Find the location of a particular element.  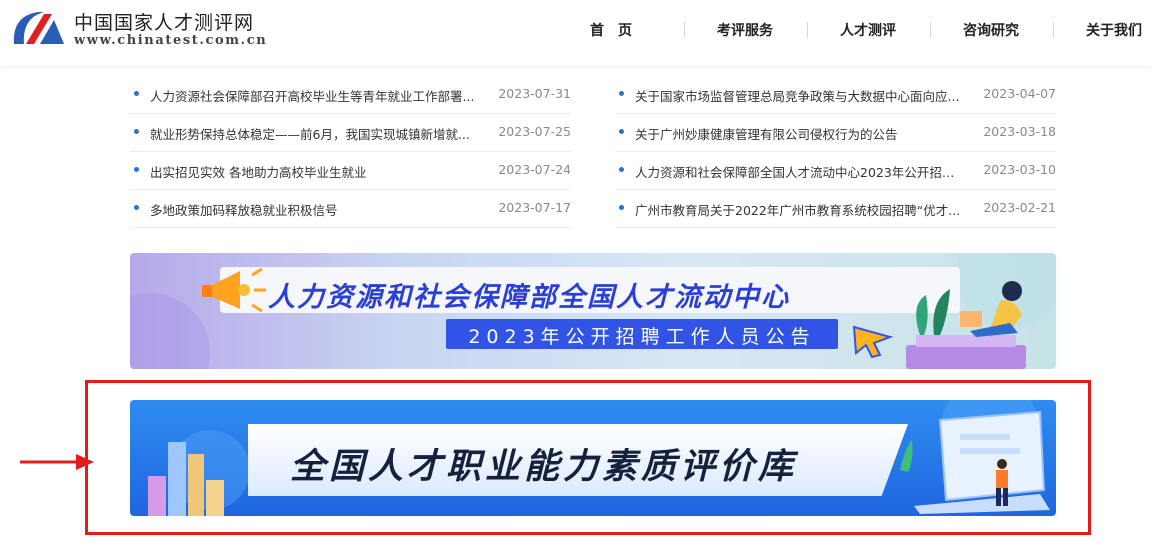

news-item: 出实招见实效 各地助力高校毕业生就业 2023-07-24 is located at coordinates (350, 171).